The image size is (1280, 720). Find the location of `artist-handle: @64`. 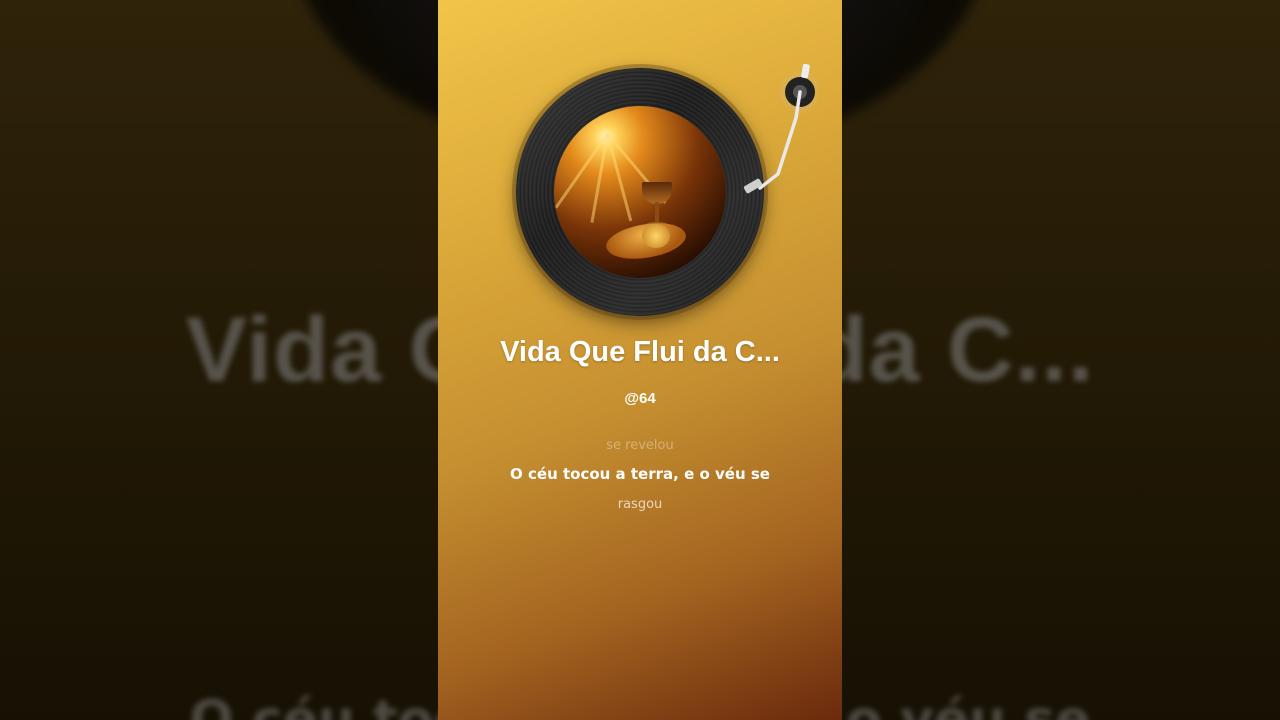

artist-handle: @64 is located at coordinates (640, 398).